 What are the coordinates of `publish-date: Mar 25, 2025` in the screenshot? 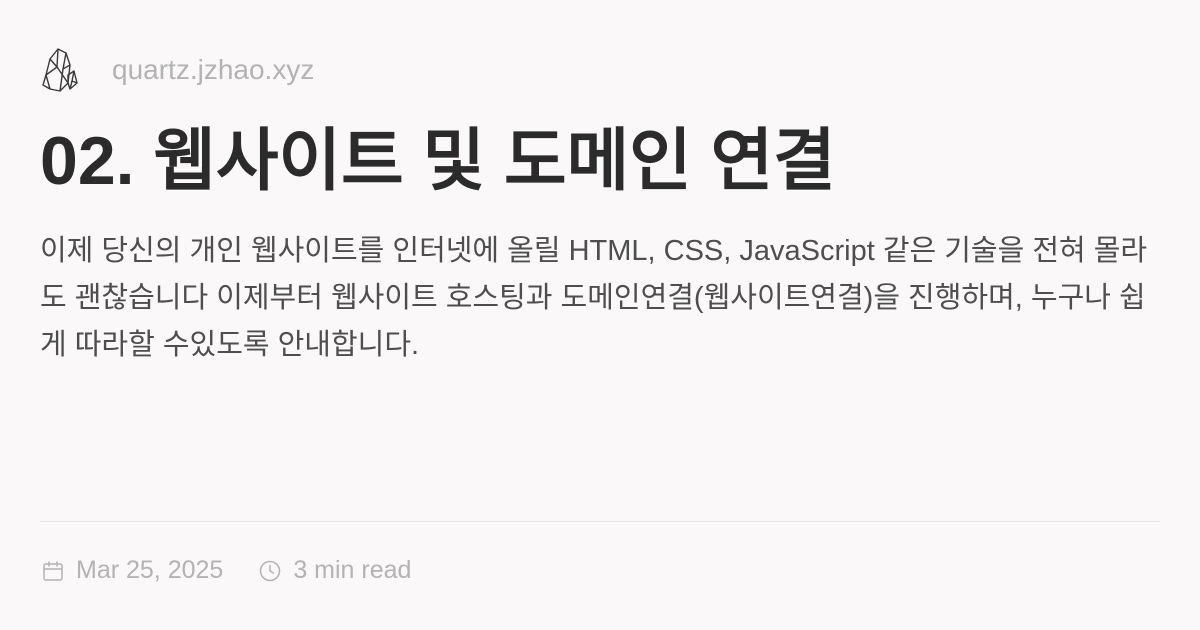 It's located at (131, 570).